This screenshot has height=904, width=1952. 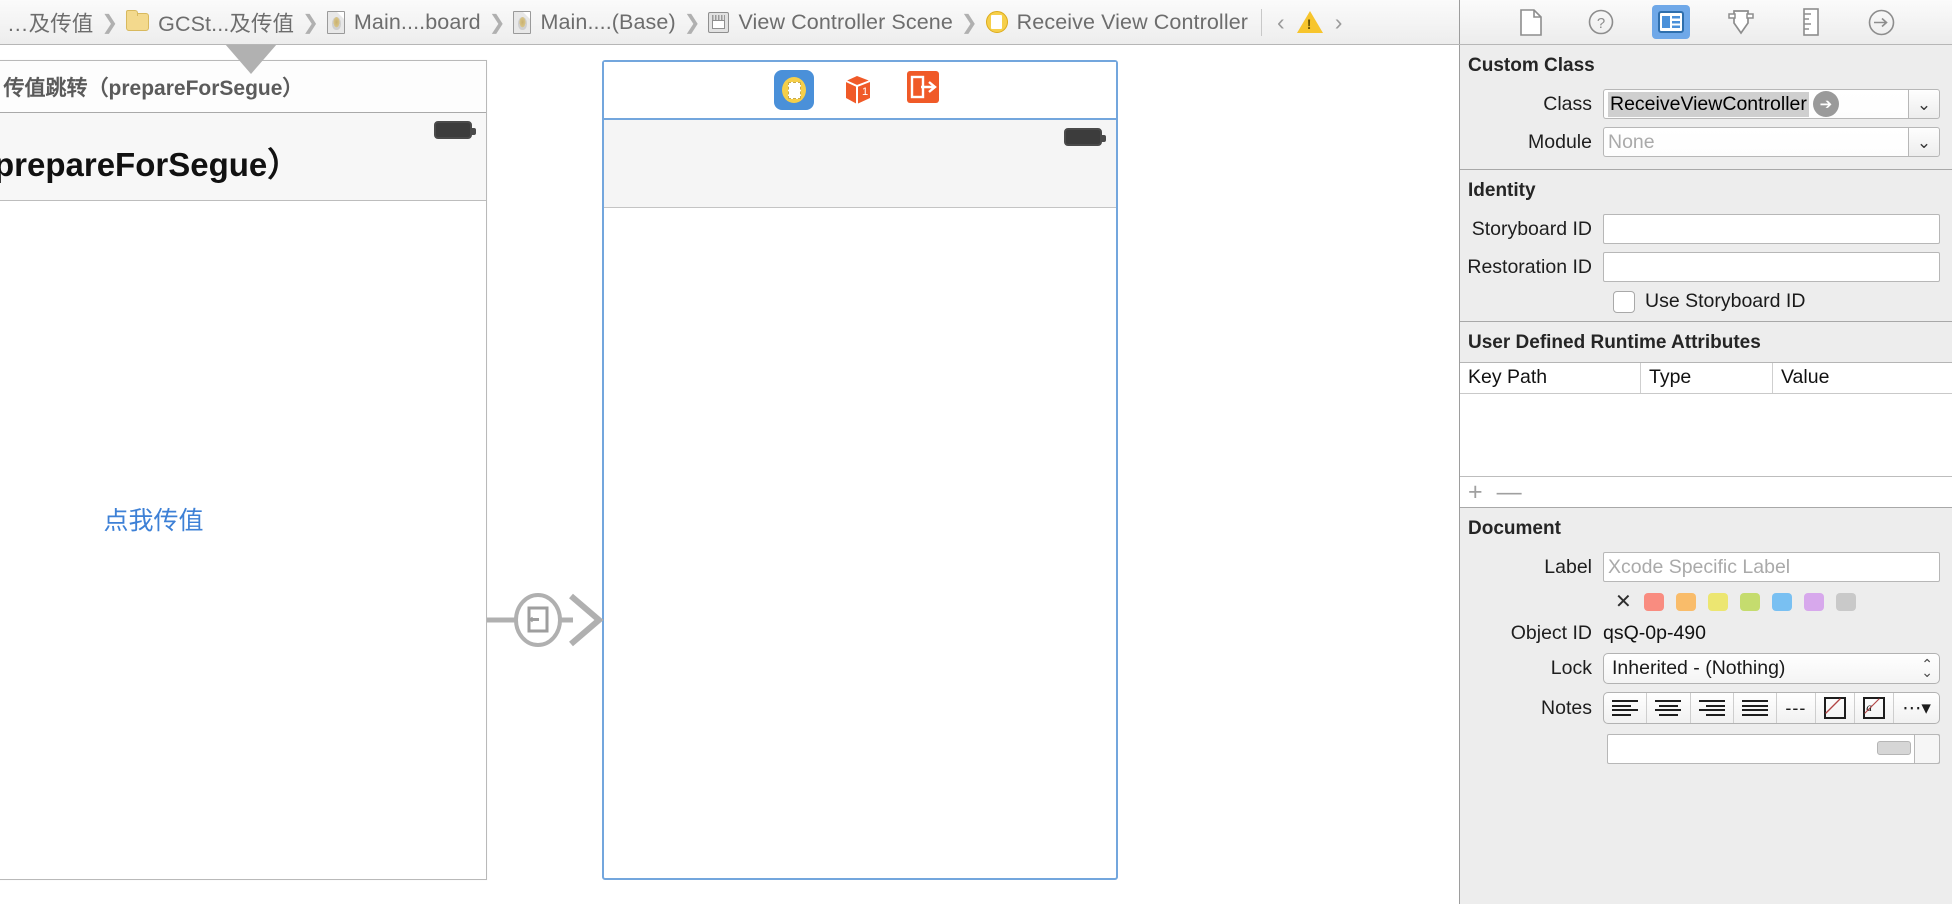 I want to click on next-issue-button: ›, so click(x=1339, y=22).